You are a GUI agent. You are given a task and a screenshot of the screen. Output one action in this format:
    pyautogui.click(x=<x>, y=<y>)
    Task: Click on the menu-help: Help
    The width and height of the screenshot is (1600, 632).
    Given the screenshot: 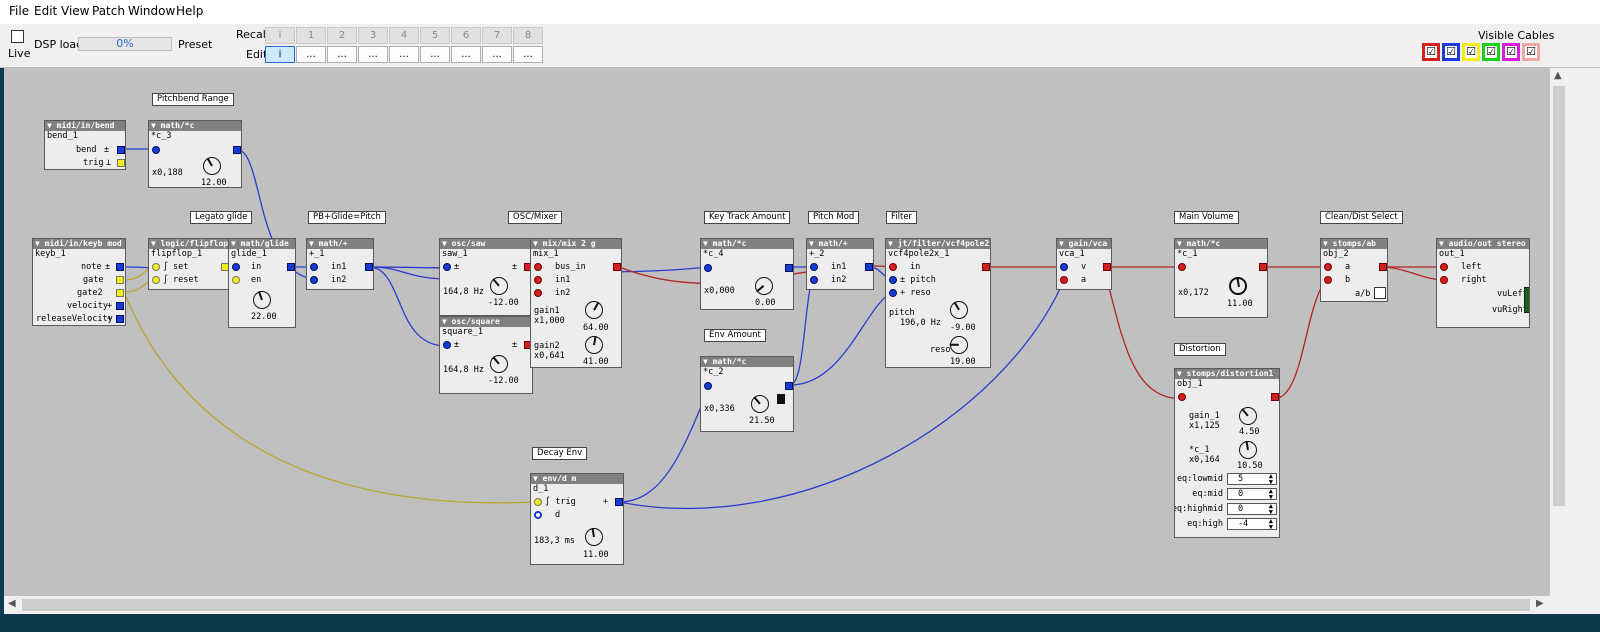 What is the action you would take?
    pyautogui.click(x=189, y=11)
    